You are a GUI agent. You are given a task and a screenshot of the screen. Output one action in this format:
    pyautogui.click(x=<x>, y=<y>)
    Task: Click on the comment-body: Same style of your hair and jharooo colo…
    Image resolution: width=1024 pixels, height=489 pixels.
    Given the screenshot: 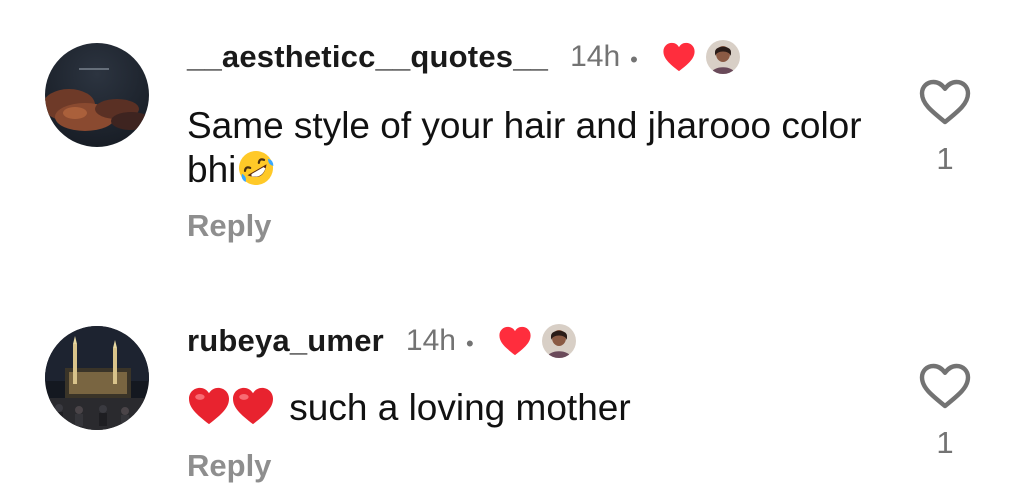 What is the action you would take?
    pyautogui.click(x=524, y=147)
    